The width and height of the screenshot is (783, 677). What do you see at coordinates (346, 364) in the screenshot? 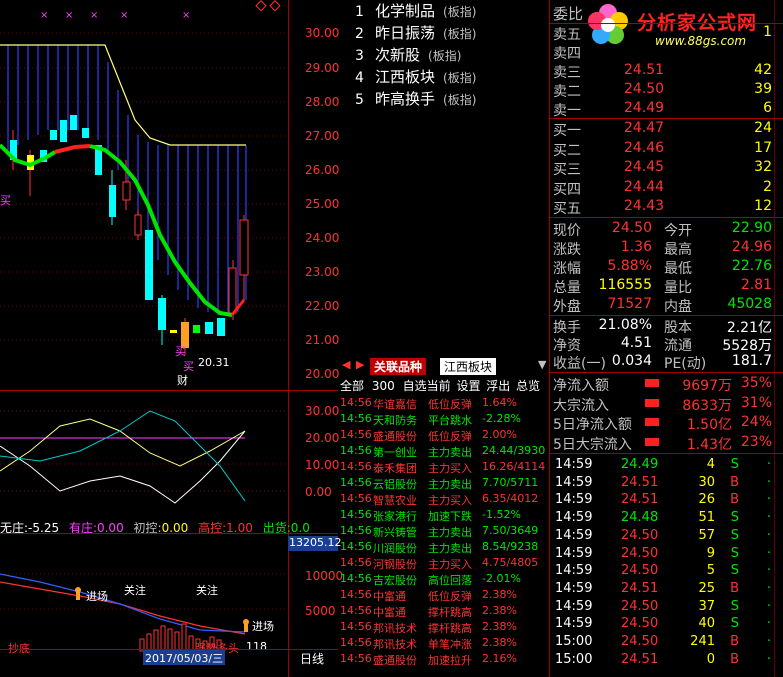
I see `tabs-left-arrow: ◀` at bounding box center [346, 364].